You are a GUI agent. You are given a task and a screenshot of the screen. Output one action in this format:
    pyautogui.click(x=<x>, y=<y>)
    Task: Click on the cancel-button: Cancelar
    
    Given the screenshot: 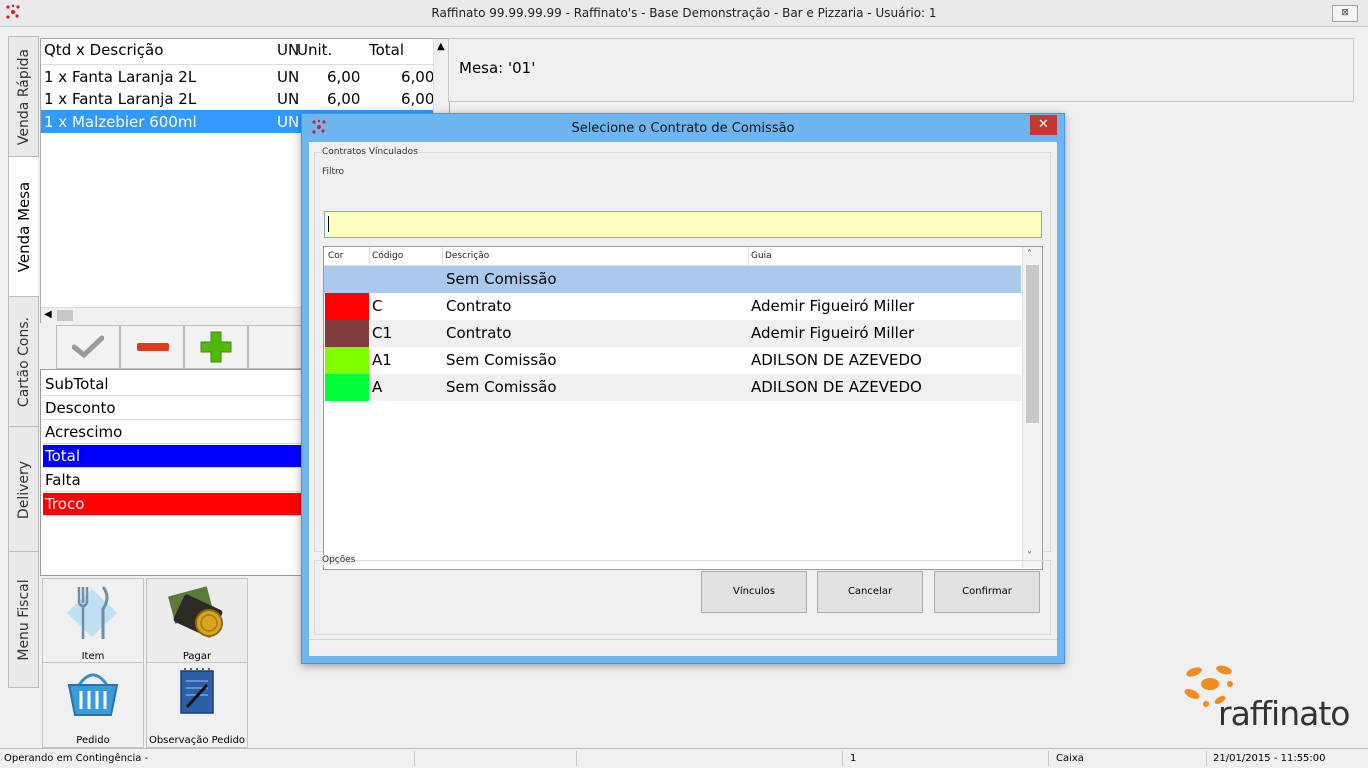 What is the action you would take?
    pyautogui.click(x=870, y=592)
    